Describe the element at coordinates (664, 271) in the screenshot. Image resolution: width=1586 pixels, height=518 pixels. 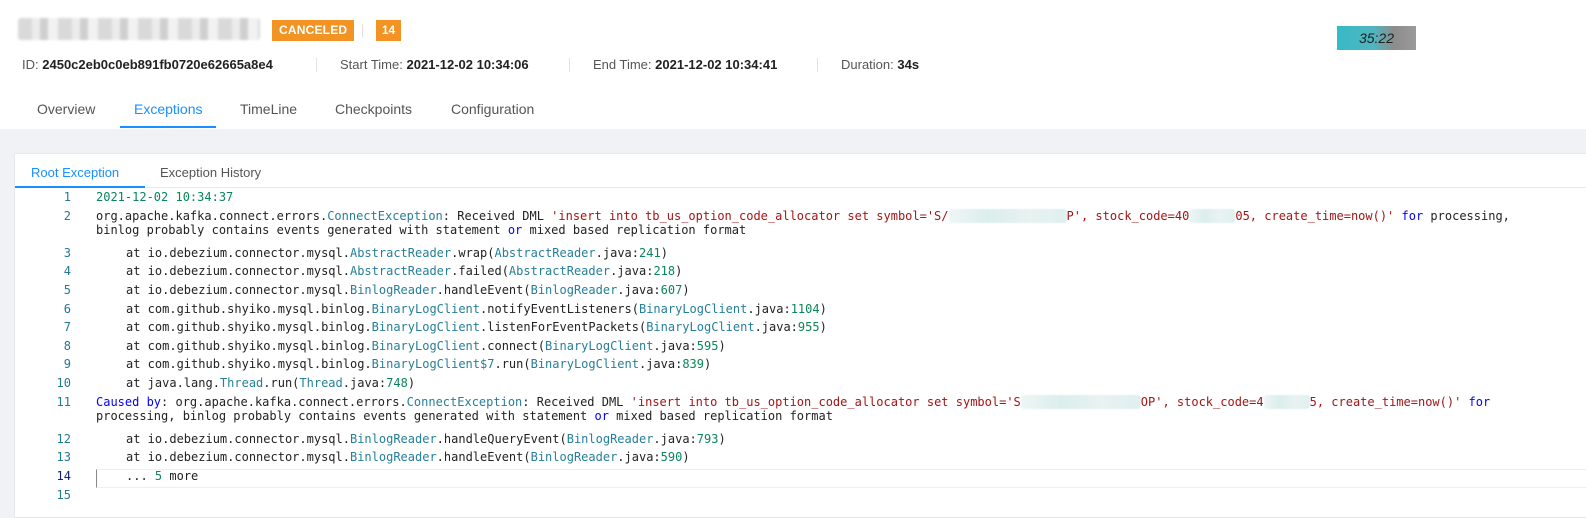
I see `number: 218` at that location.